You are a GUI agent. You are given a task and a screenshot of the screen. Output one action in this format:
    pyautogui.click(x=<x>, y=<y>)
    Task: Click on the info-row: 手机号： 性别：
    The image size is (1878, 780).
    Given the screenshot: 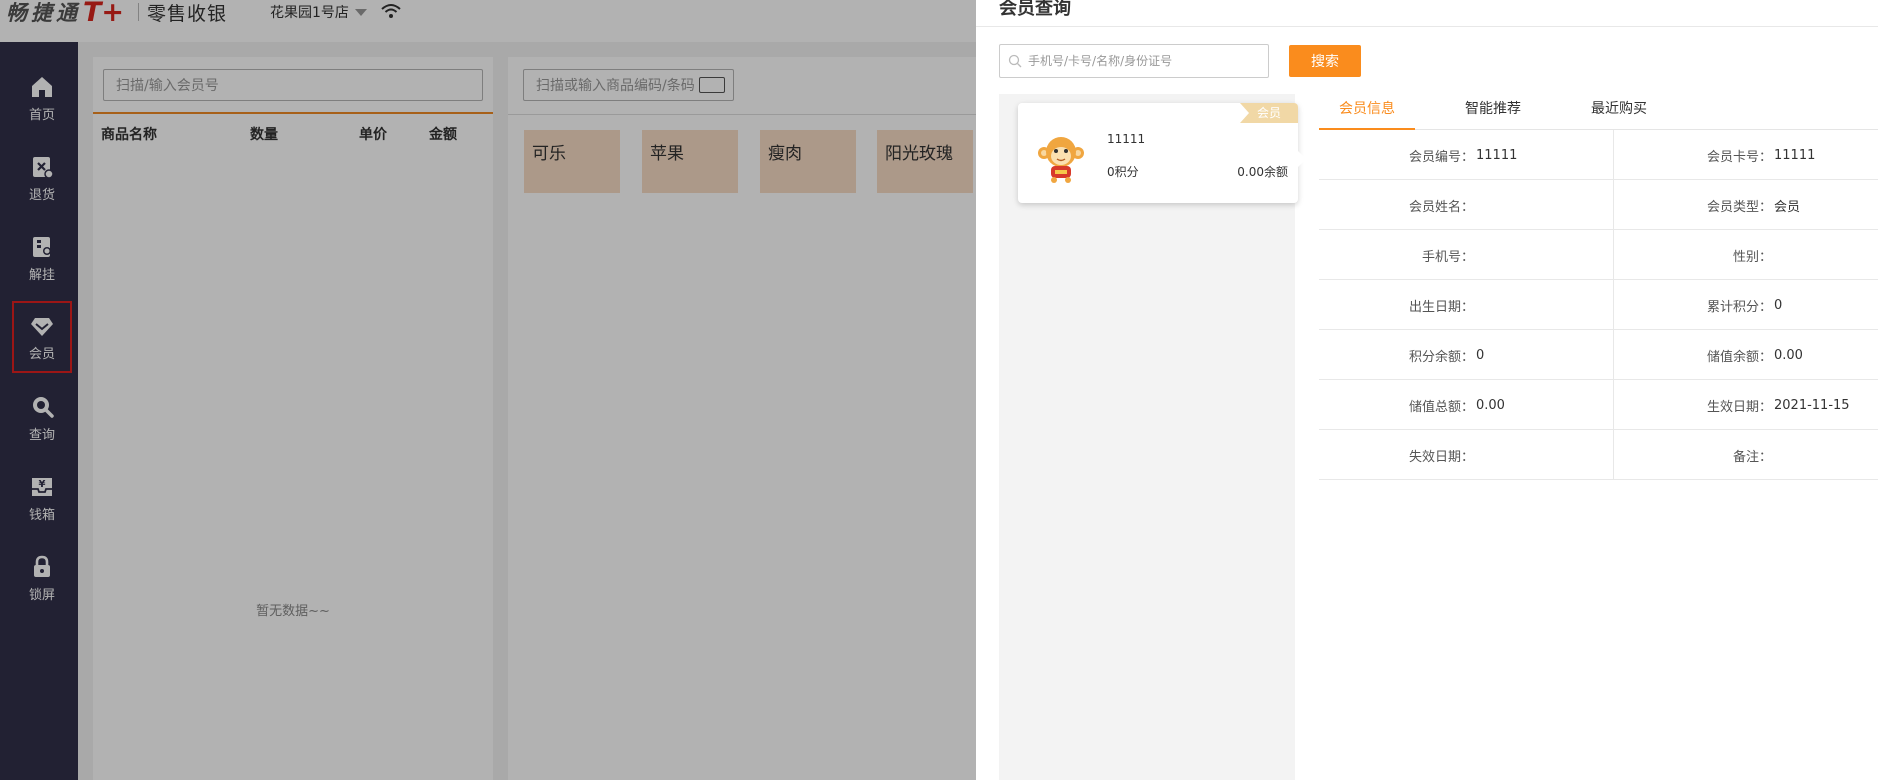 What is the action you would take?
    pyautogui.click(x=1598, y=255)
    